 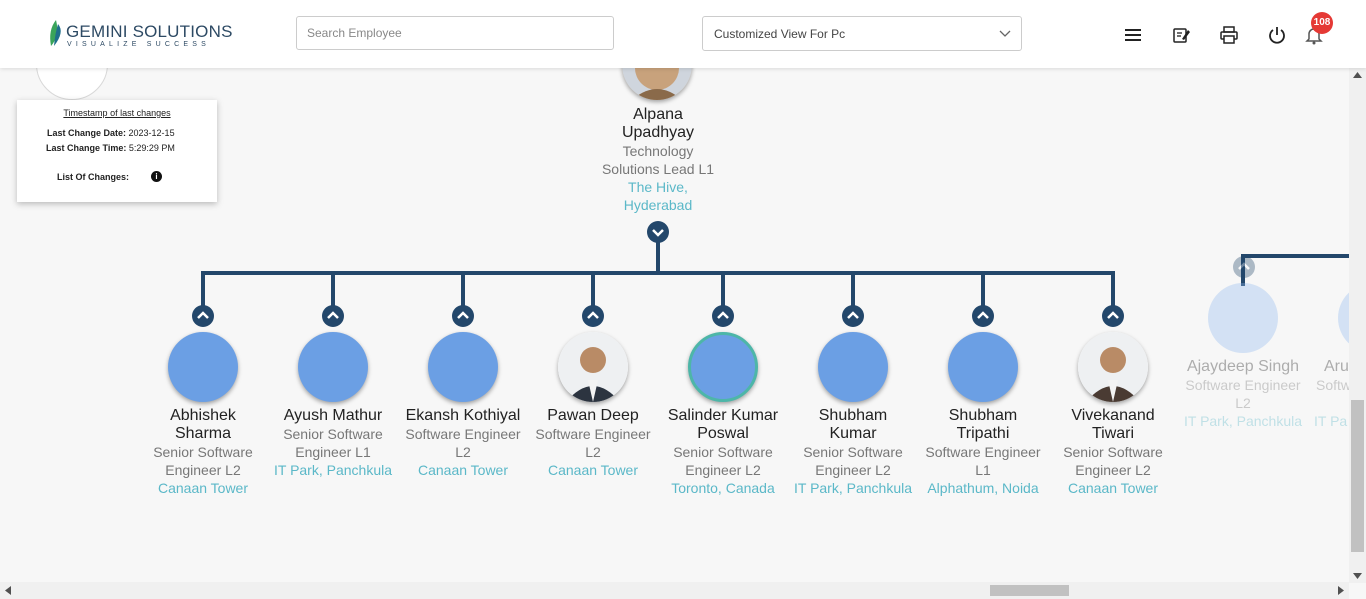 I want to click on leaf-icon, so click(x=55, y=33).